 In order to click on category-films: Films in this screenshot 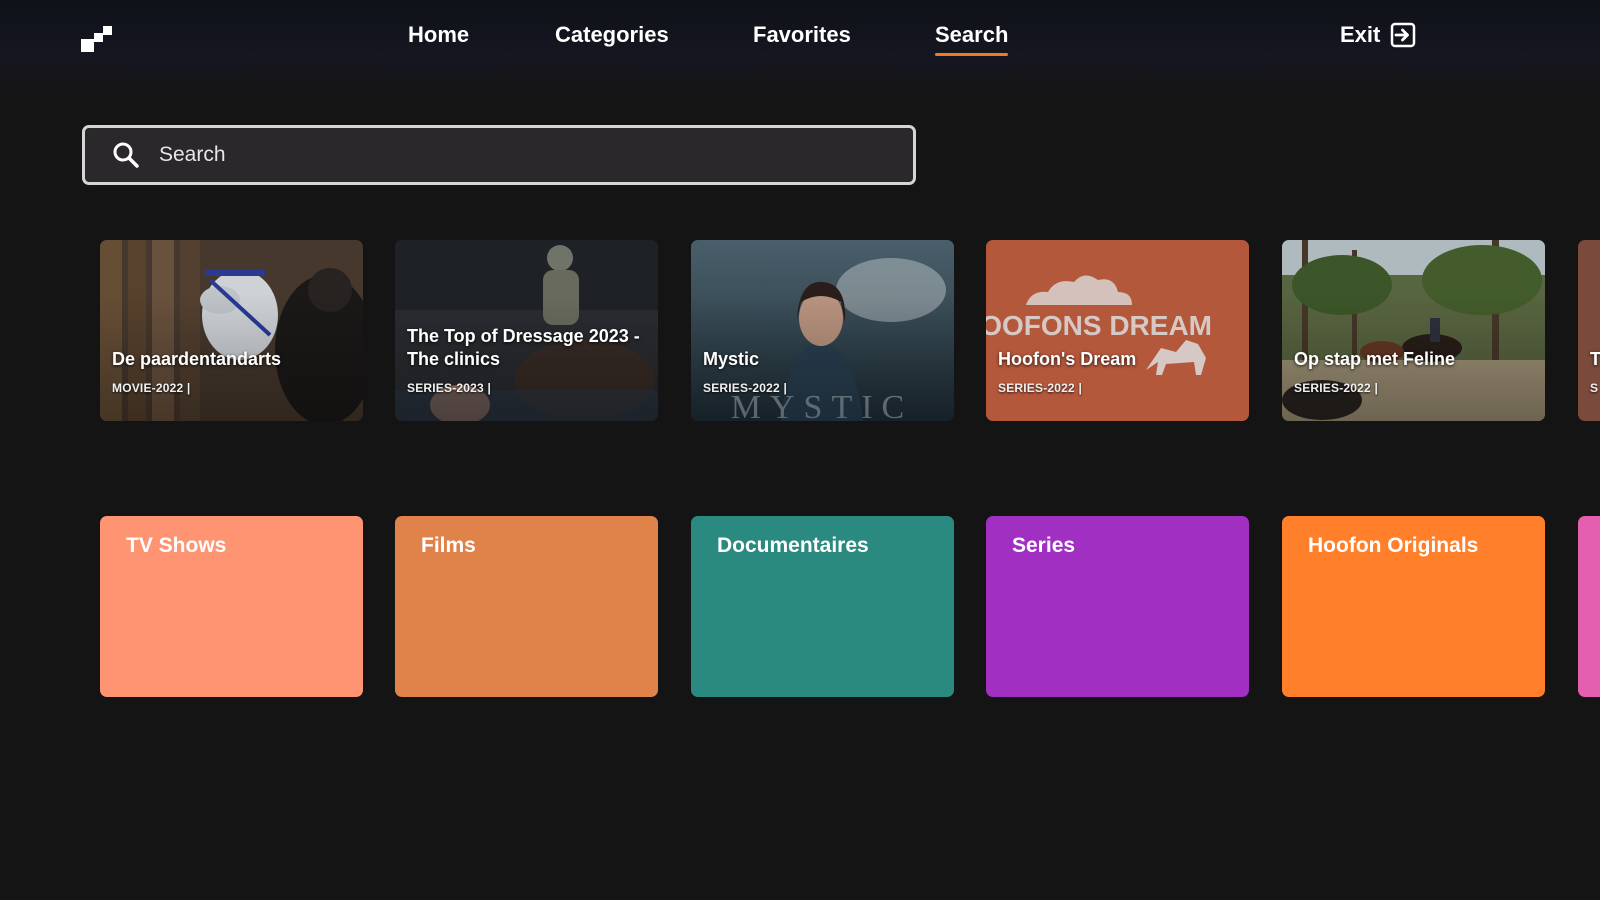, I will do `click(526, 606)`.